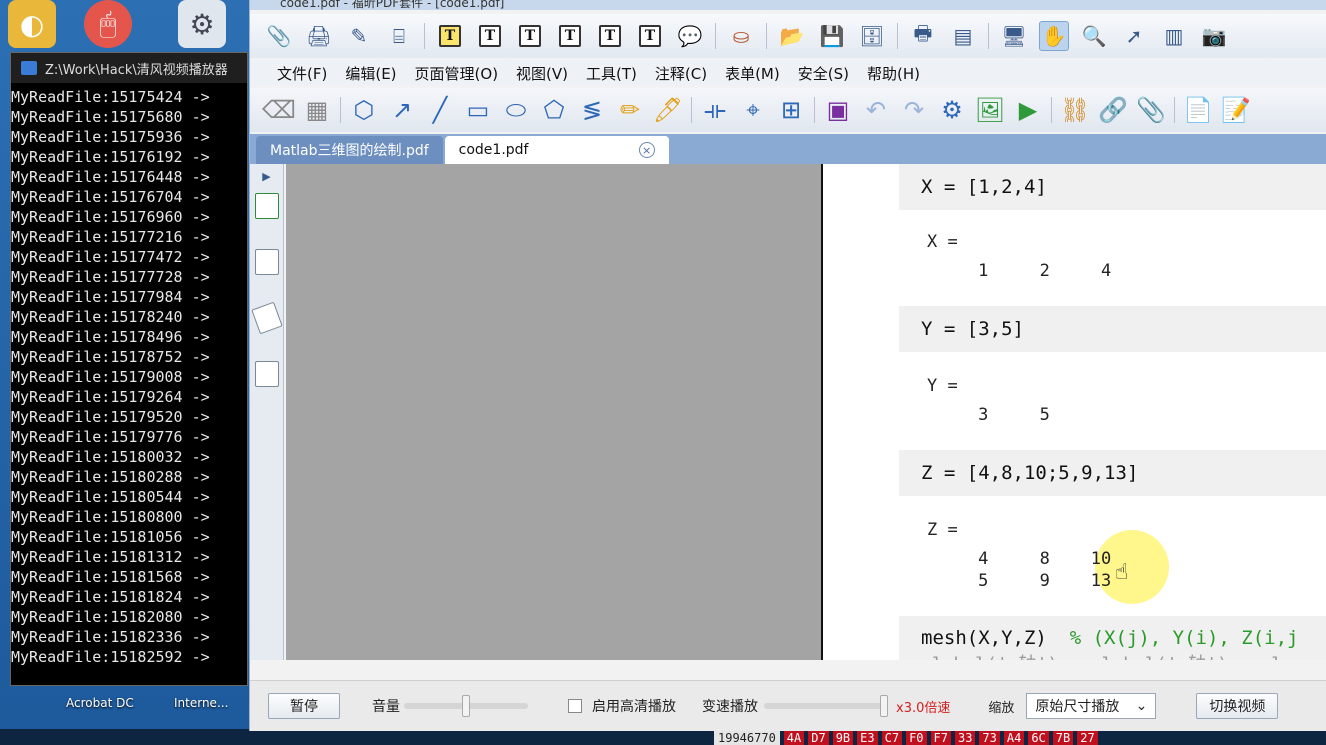 This screenshot has height=745, width=1326. I want to click on rectangle-icon: ▭, so click(478, 110).